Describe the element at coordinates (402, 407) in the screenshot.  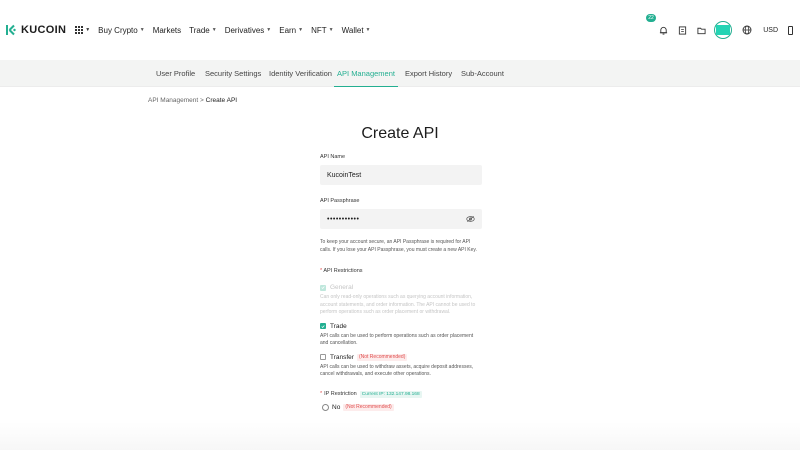
I see `ip-option-no: No (Not Recommended)` at that location.